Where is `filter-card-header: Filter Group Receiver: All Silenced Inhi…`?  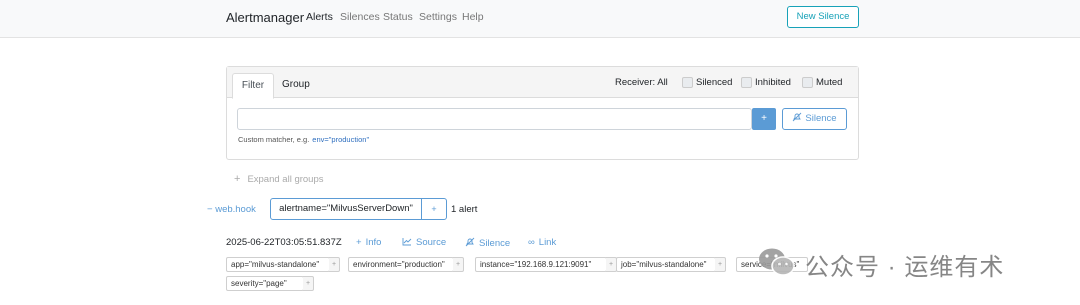 filter-card-header: Filter Group Receiver: All Silenced Inhi… is located at coordinates (542, 83).